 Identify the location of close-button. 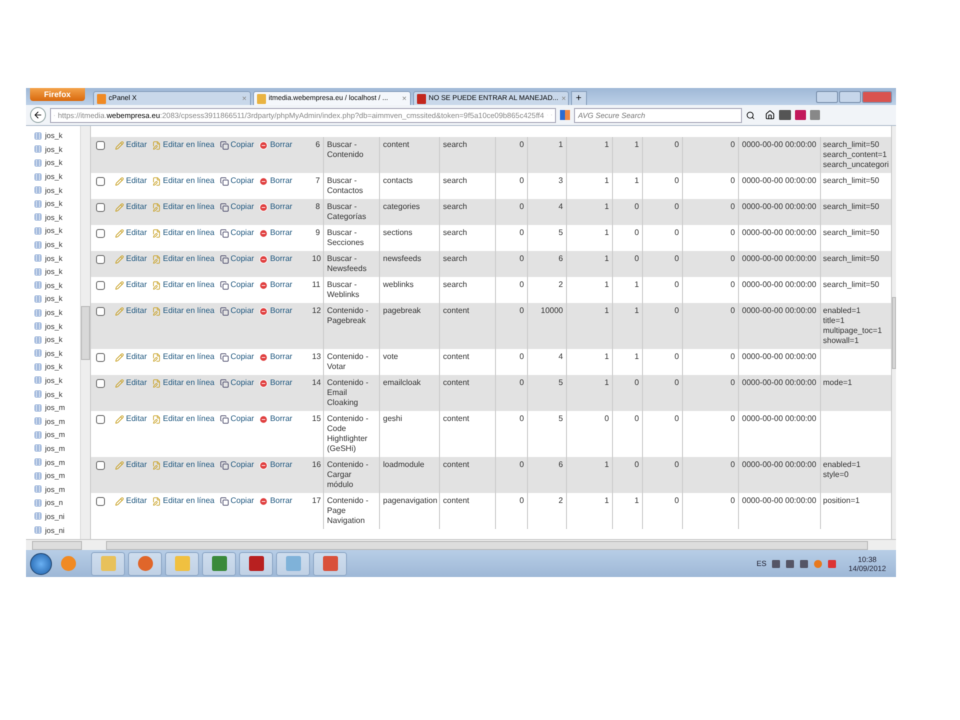
(877, 96).